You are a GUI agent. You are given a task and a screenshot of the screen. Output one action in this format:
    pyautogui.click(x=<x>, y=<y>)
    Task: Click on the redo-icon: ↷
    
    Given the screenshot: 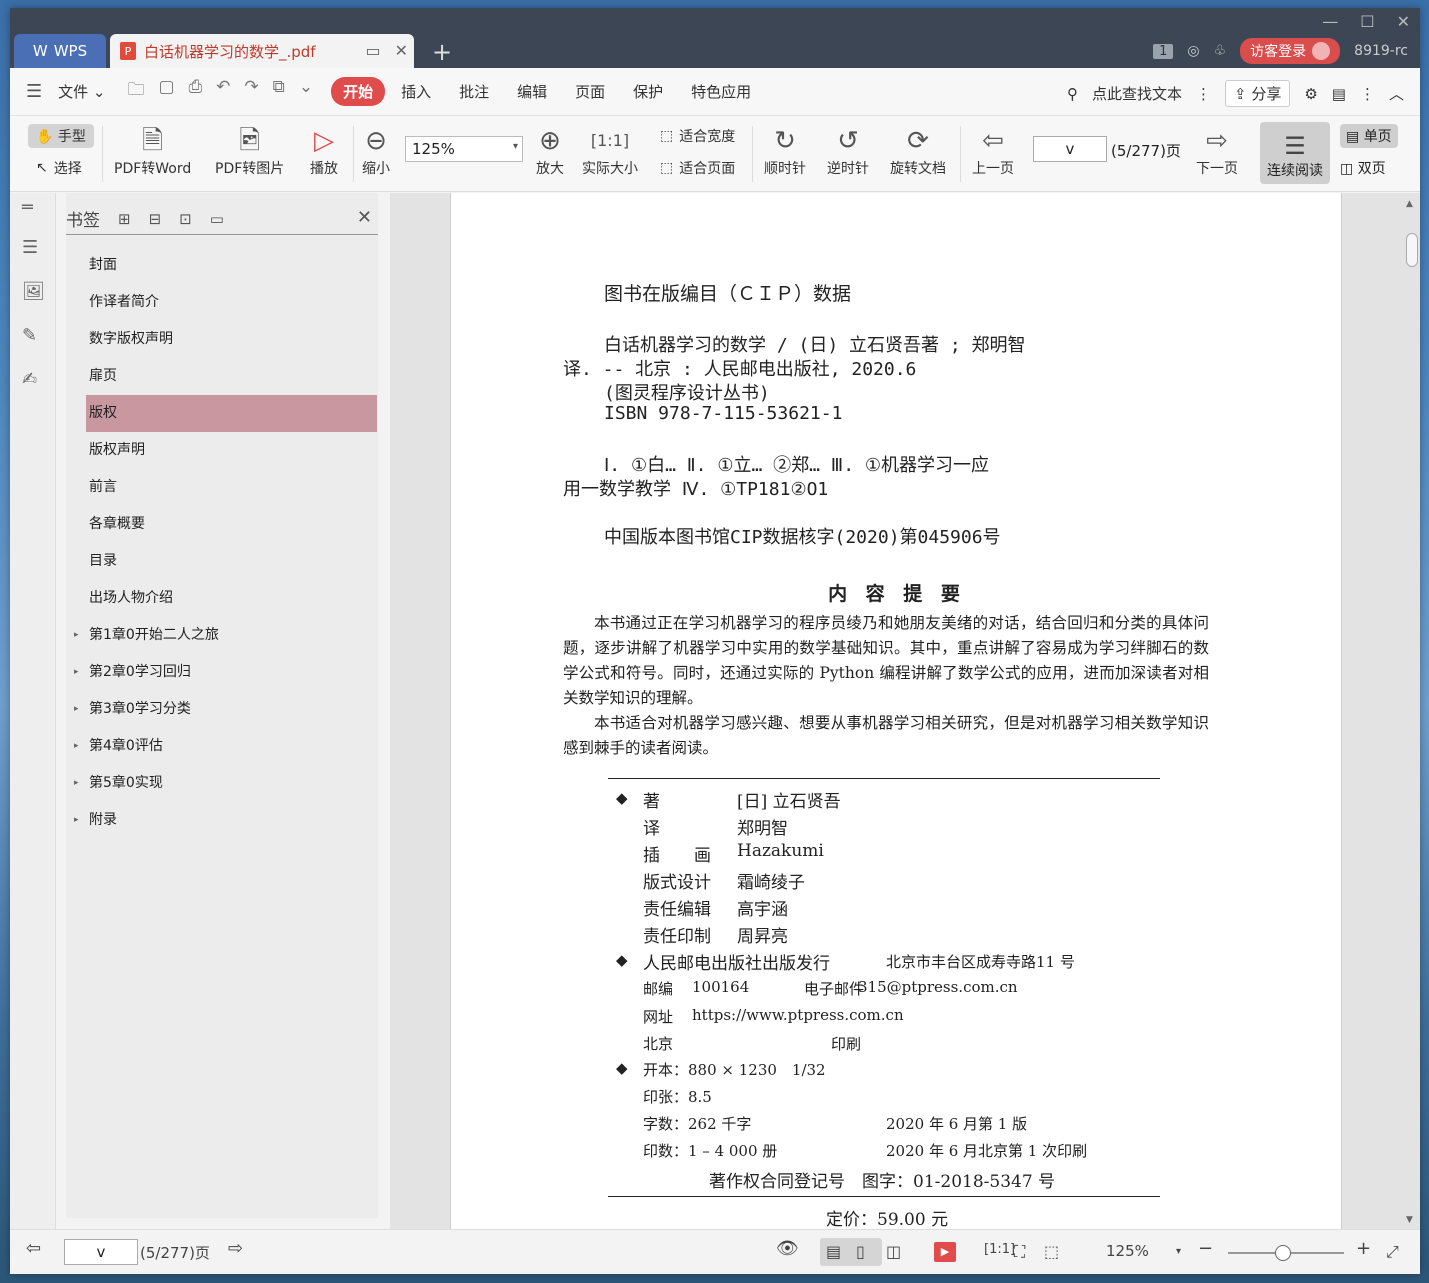 What is the action you would take?
    pyautogui.click(x=251, y=91)
    